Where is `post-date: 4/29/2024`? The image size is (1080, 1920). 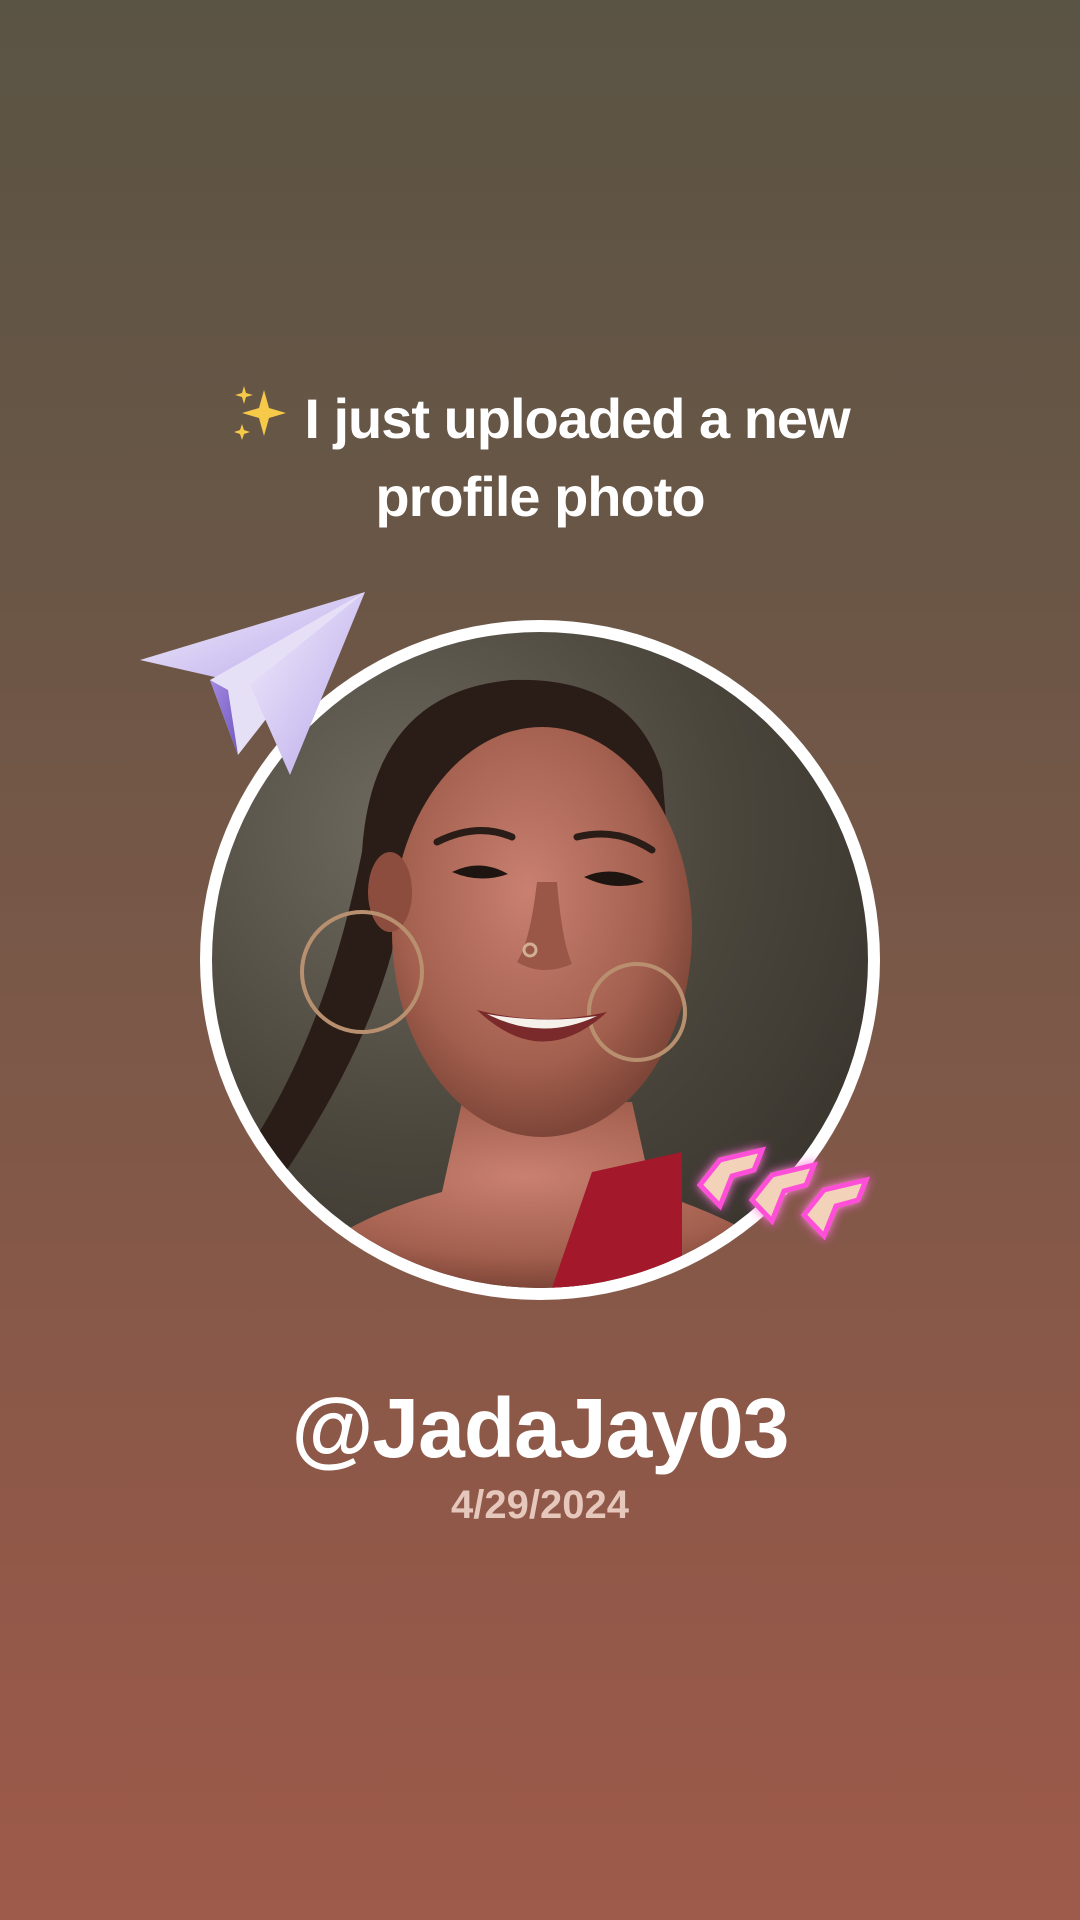
post-date: 4/29/2024 is located at coordinates (540, 1505).